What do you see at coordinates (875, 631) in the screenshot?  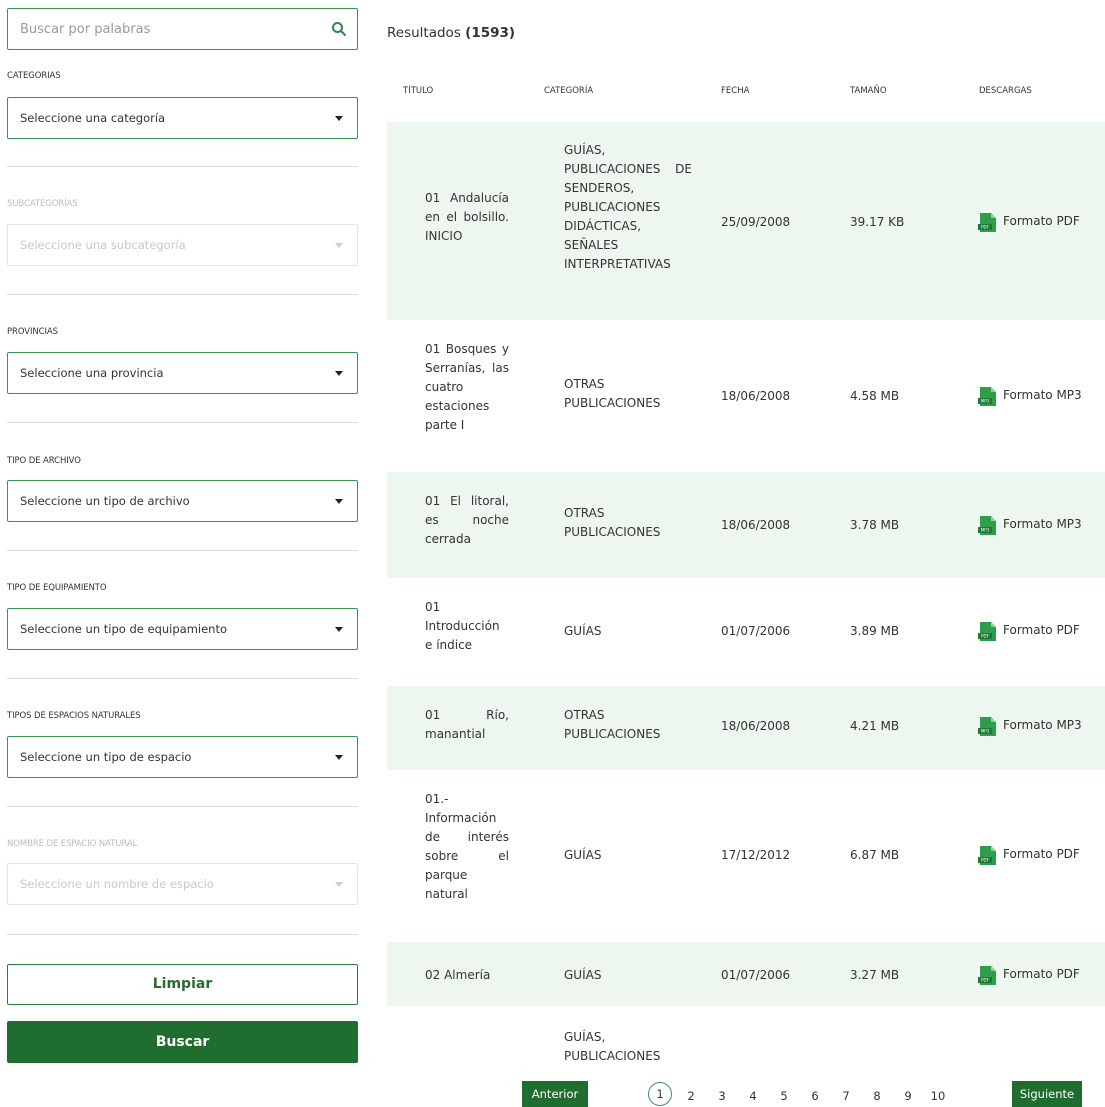 I see `result-size: 3.89 MB` at bounding box center [875, 631].